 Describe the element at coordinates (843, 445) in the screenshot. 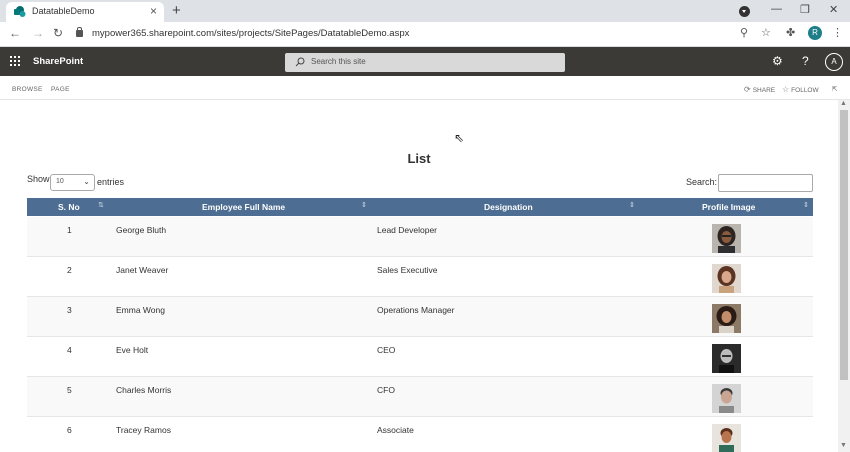

I see `scroll-down-icon: ▼` at that location.